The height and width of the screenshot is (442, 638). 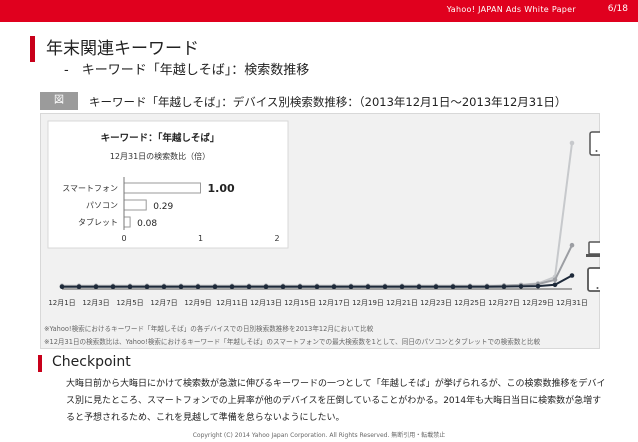 What do you see at coordinates (572, 143) in the screenshot?
I see `series-point-smartphone` at bounding box center [572, 143].